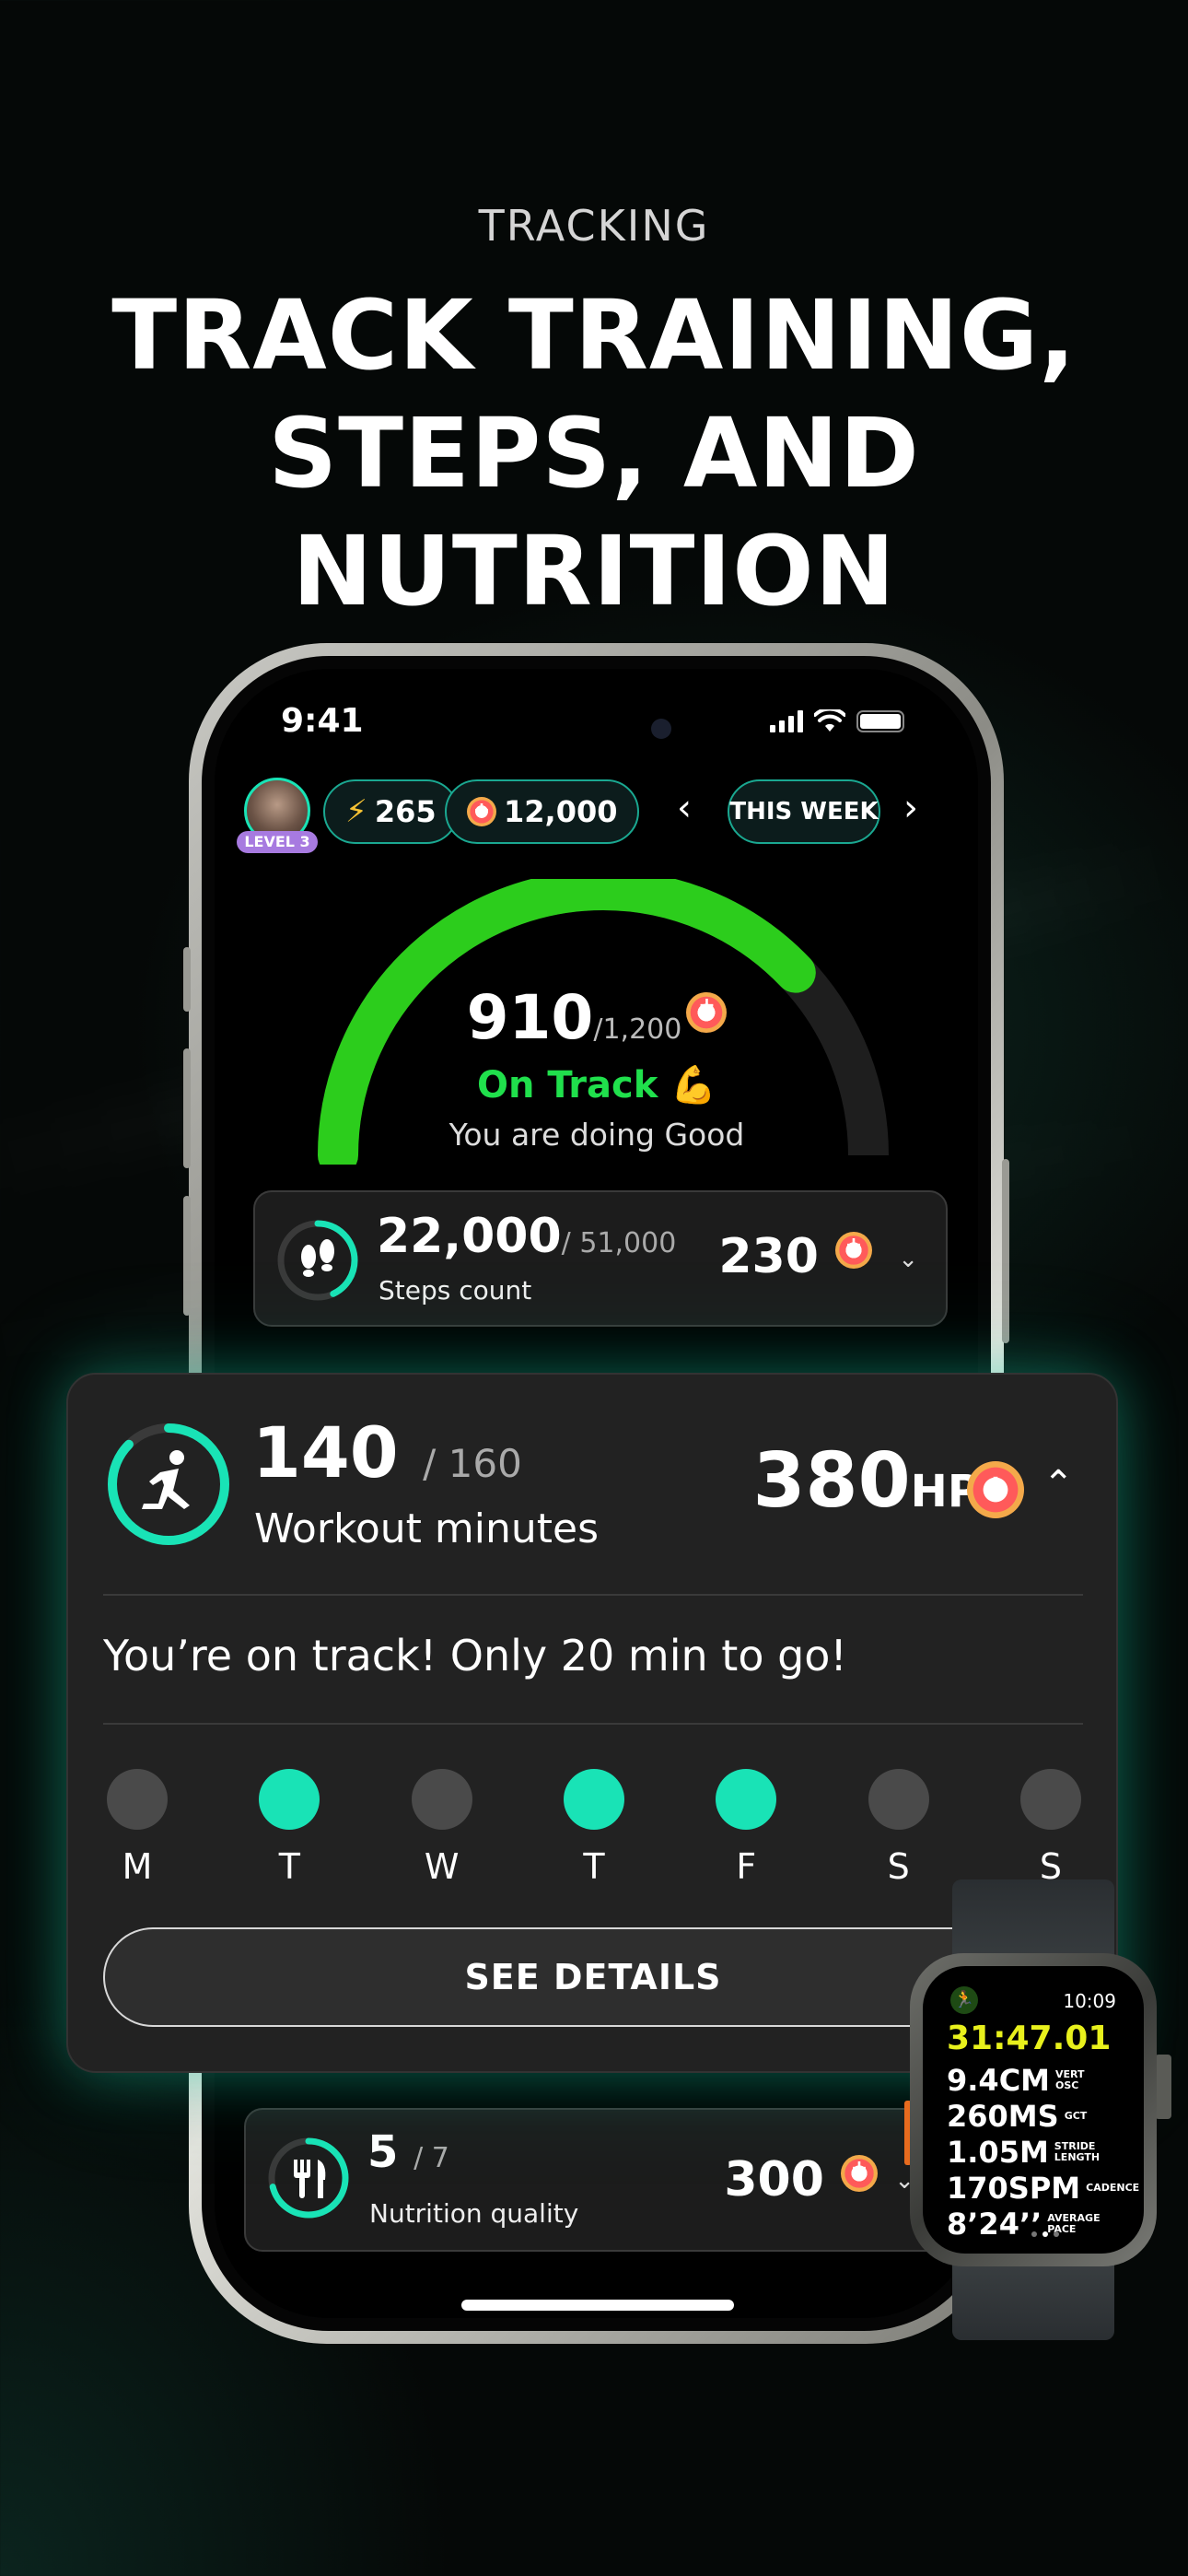 This screenshot has width=1188, height=2576. What do you see at coordinates (1163, 2087) in the screenshot?
I see `watch-crown` at bounding box center [1163, 2087].